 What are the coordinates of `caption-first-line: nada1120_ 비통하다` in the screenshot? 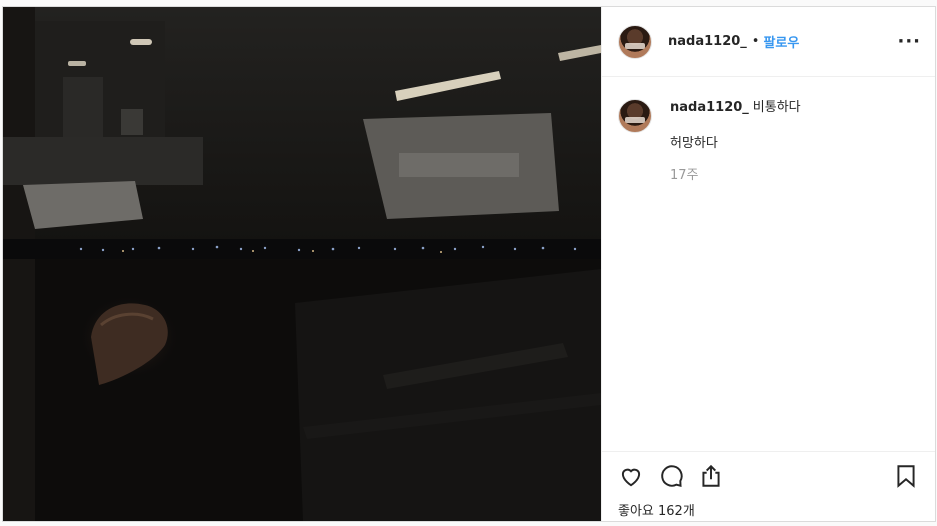 It's located at (735, 108).